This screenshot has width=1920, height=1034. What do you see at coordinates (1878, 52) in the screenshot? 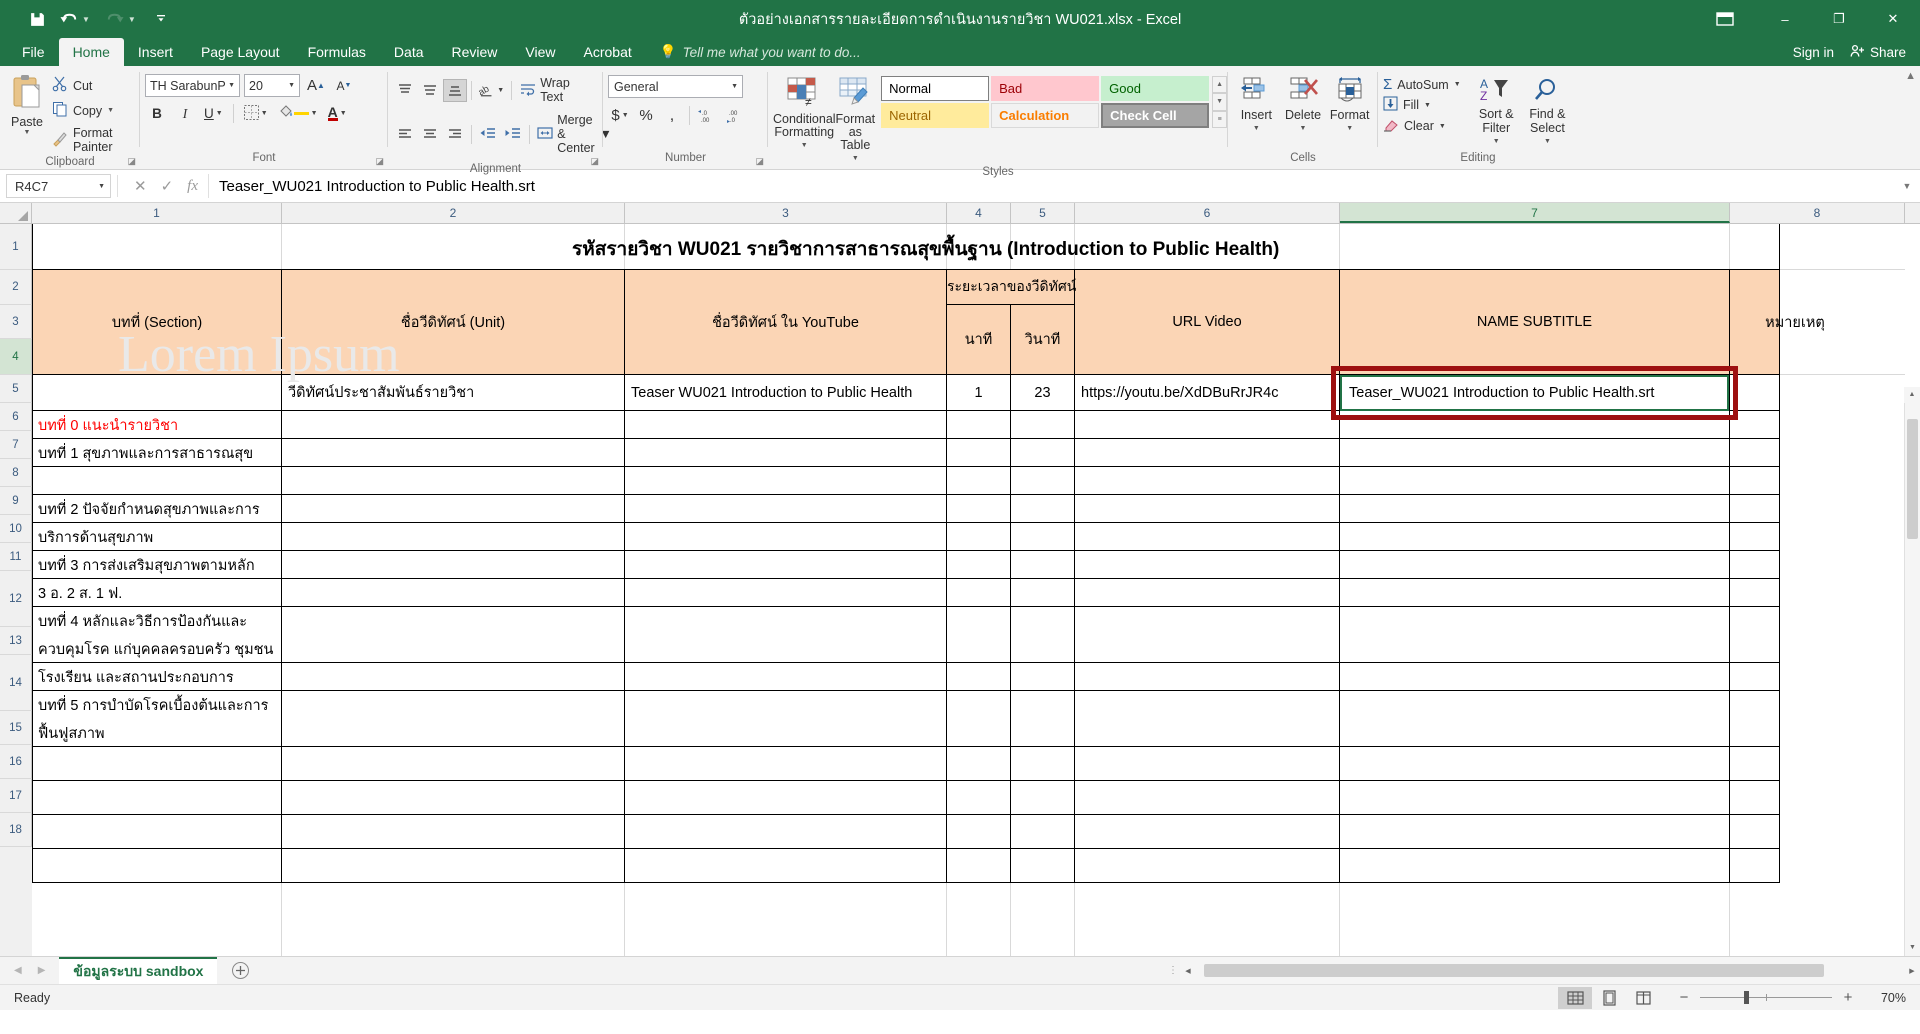
I see `share-button: Share` at bounding box center [1878, 52].